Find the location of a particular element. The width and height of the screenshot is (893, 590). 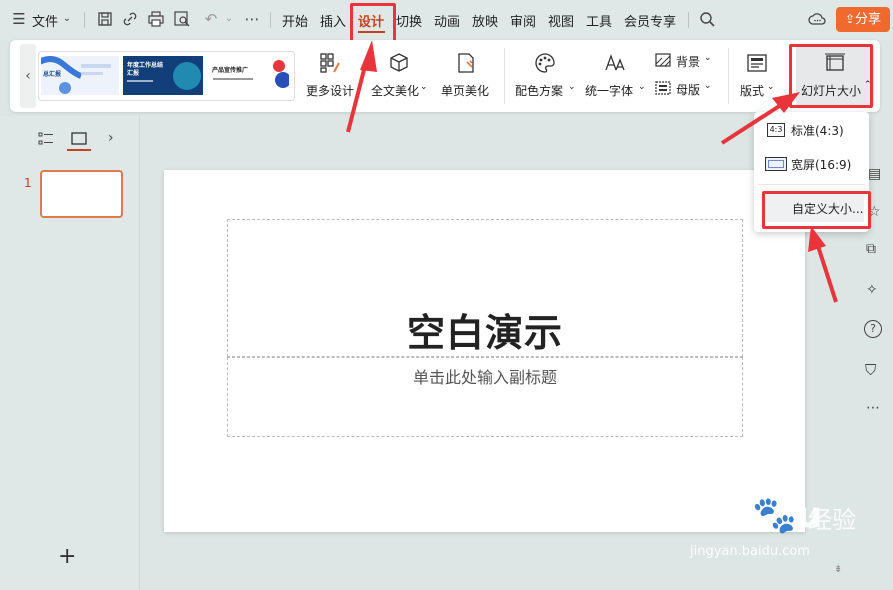

template-thumbnail: 总汇报 is located at coordinates (80, 75).